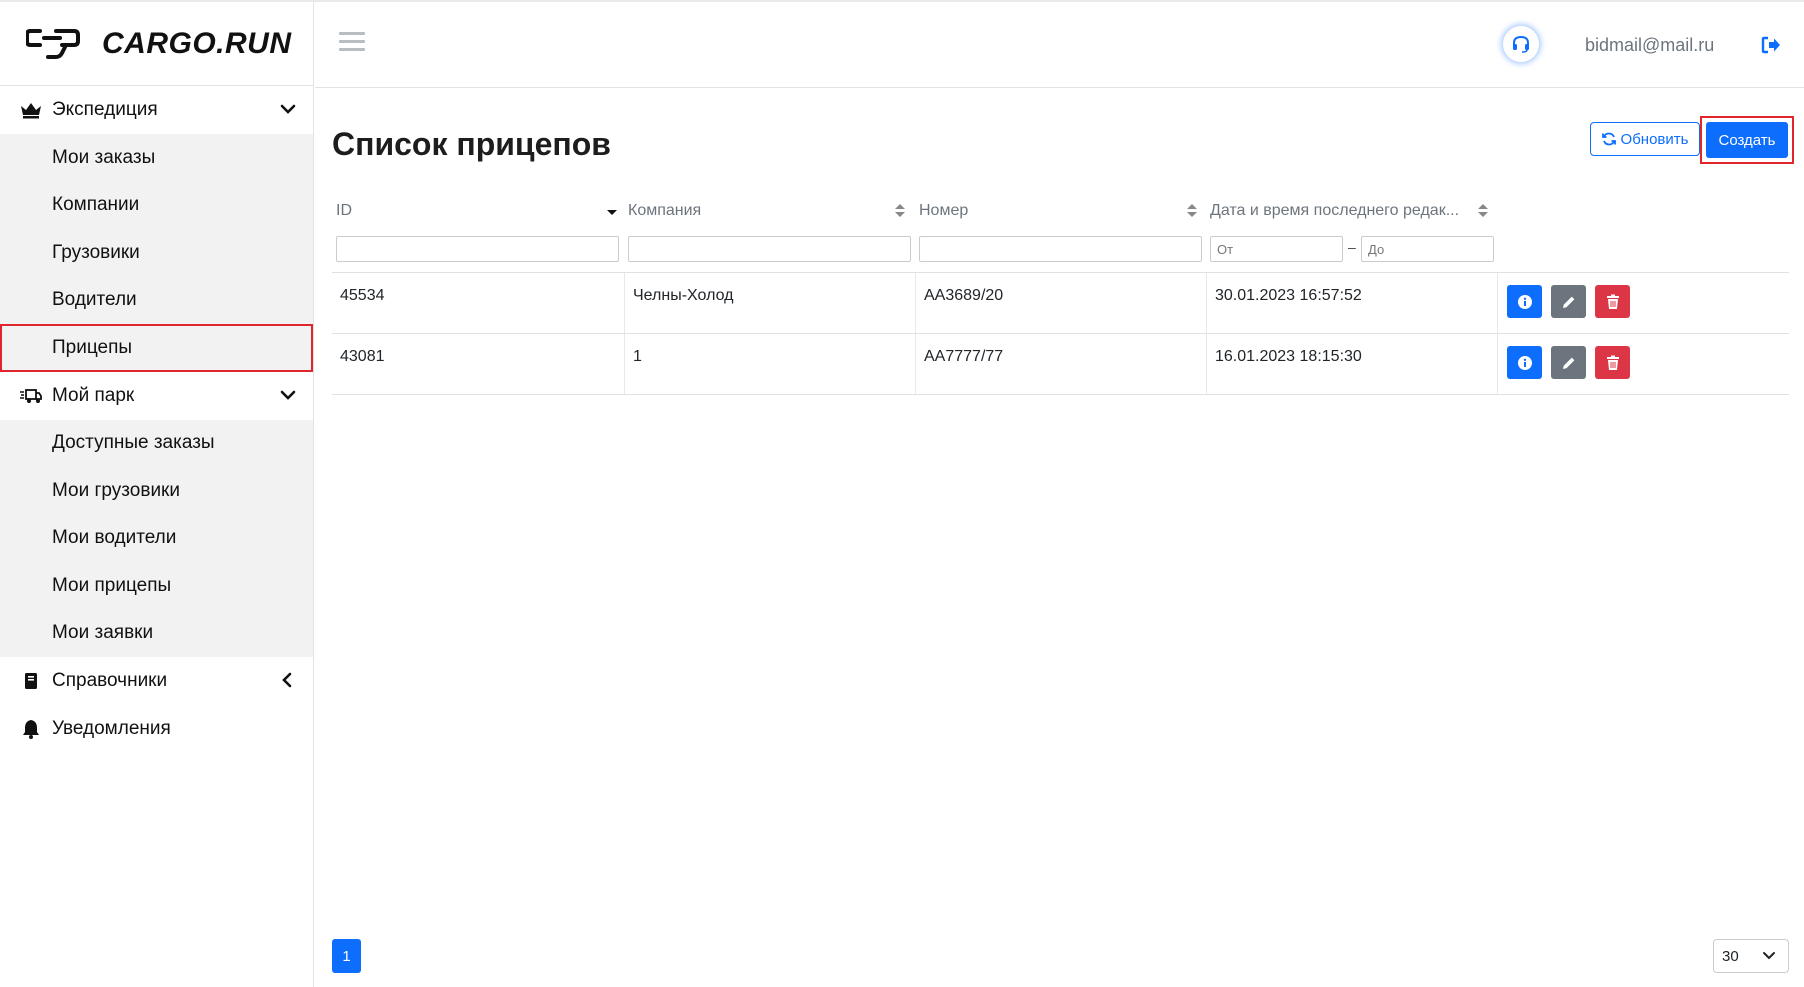  I want to click on sidebar-item-my-drivers: Мои водители, so click(156, 539).